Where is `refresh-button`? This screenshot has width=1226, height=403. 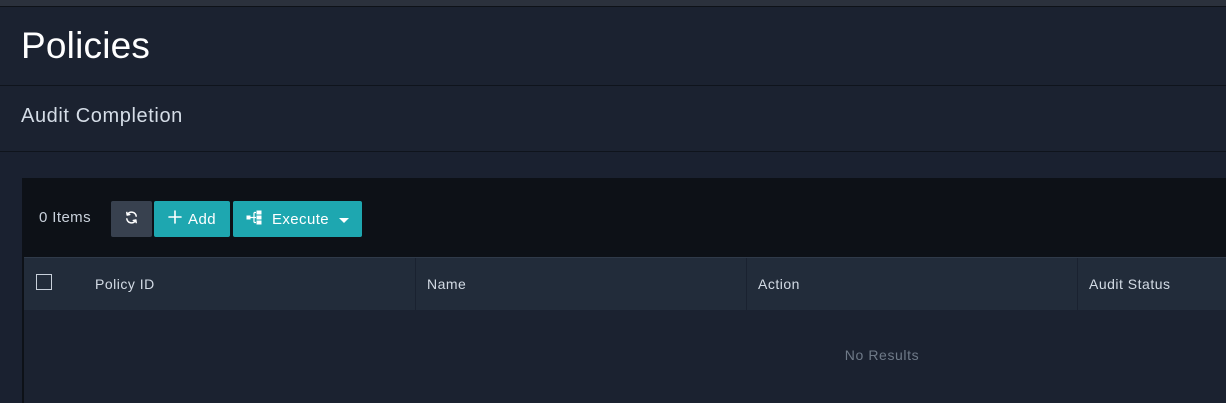
refresh-button is located at coordinates (131, 219).